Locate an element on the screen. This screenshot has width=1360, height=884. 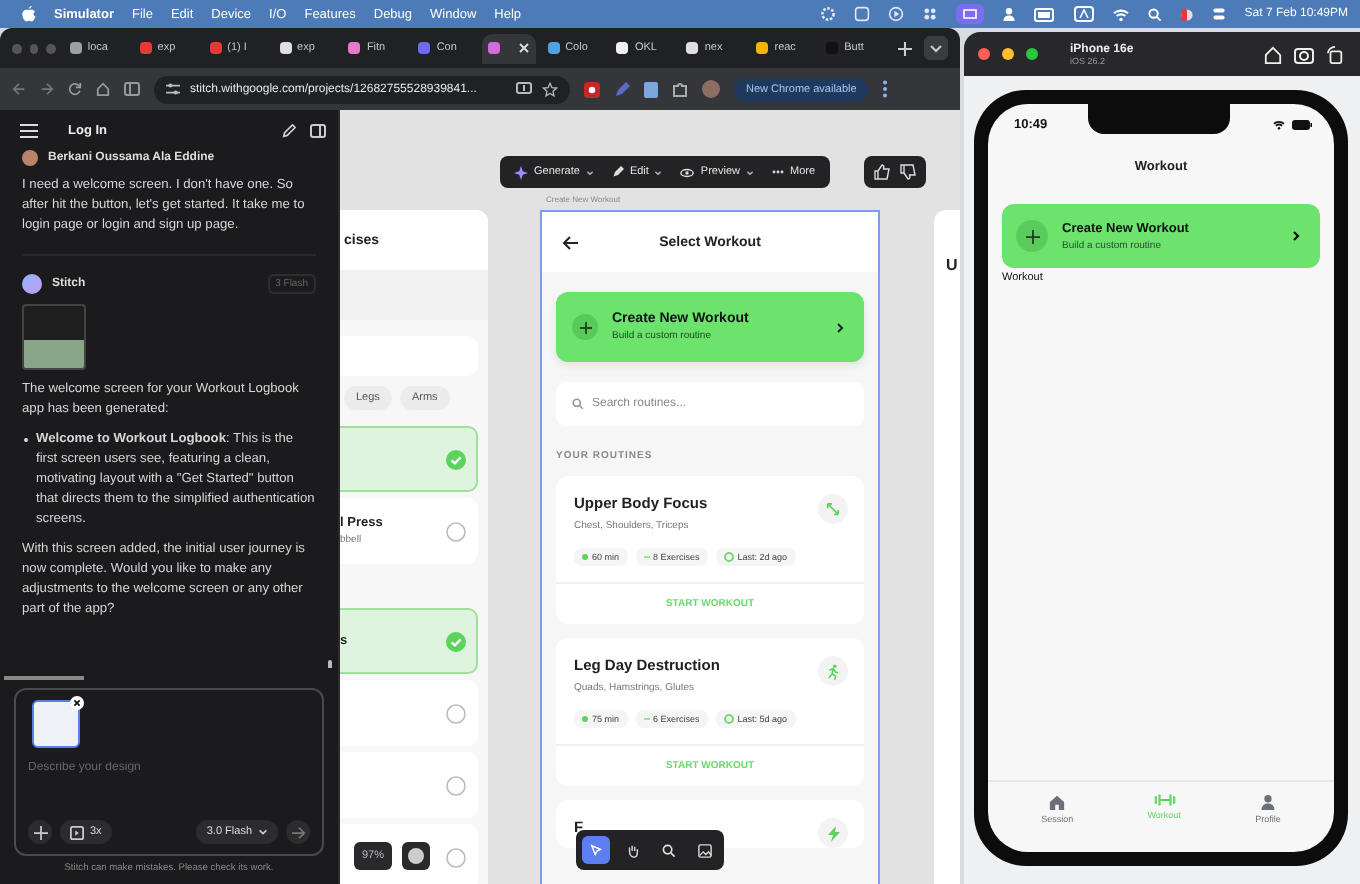
select-tool is located at coordinates (596, 850).